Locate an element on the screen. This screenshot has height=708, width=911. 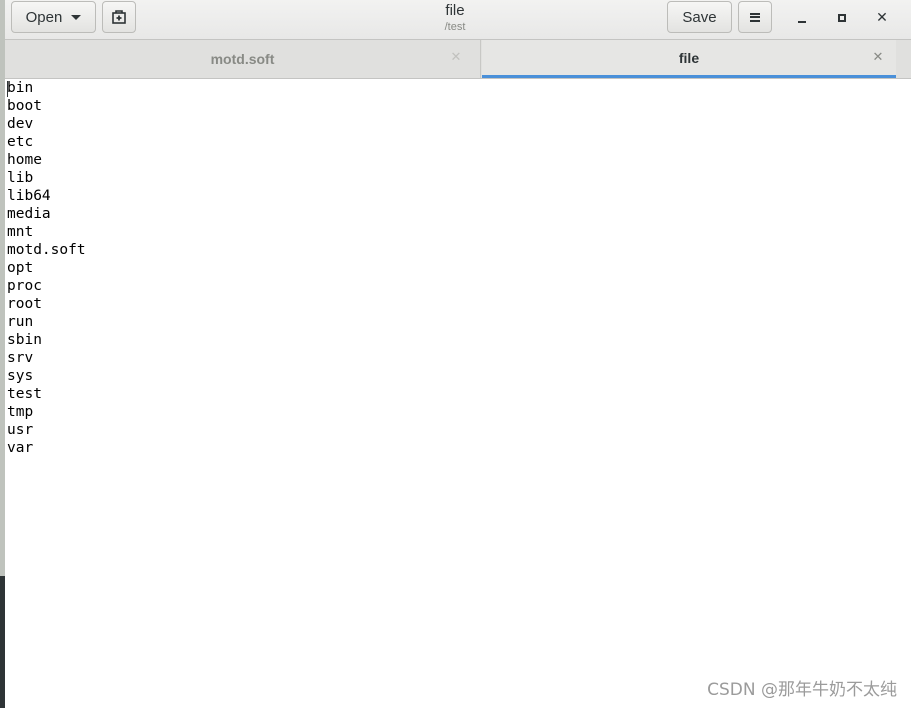
tab-file: file ✕ is located at coordinates (689, 59).